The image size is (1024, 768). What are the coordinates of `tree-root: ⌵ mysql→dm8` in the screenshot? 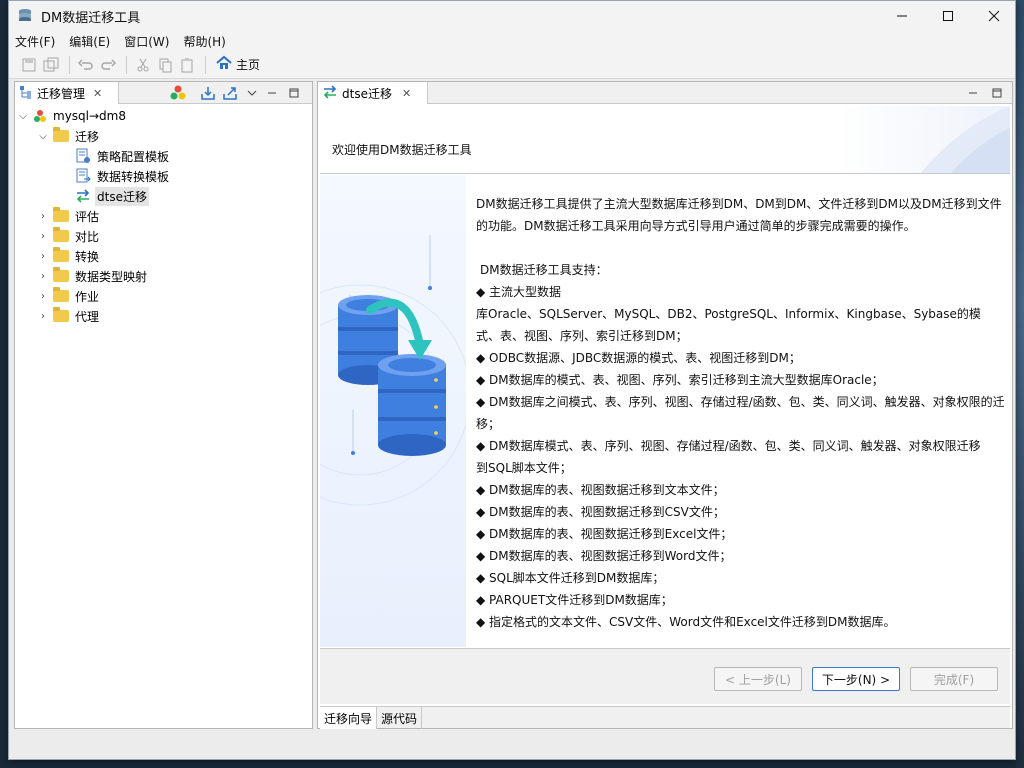 It's located at (163, 116).